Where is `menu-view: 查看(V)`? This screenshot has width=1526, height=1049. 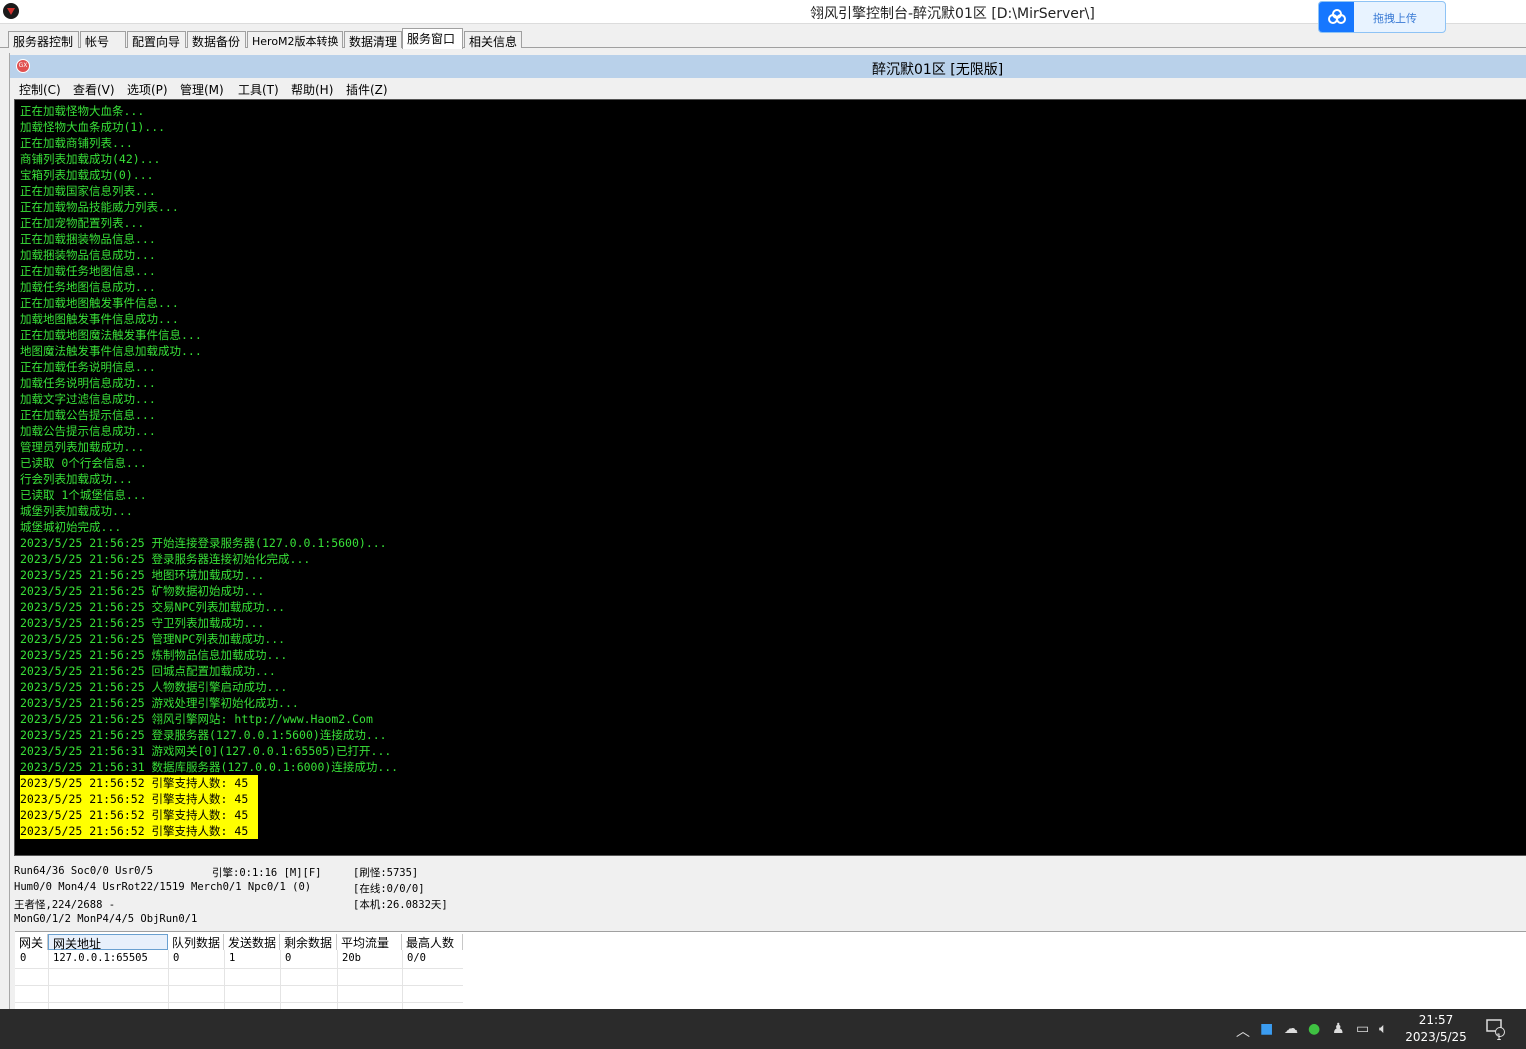
menu-view: 查看(V) is located at coordinates (94, 89).